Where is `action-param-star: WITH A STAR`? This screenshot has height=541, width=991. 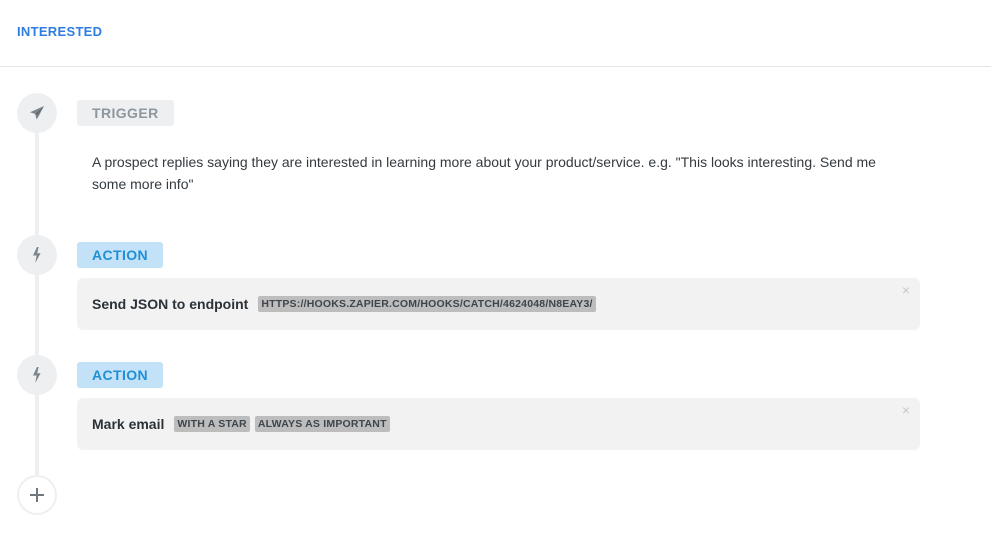
action-param-star: WITH A STAR is located at coordinates (212, 424).